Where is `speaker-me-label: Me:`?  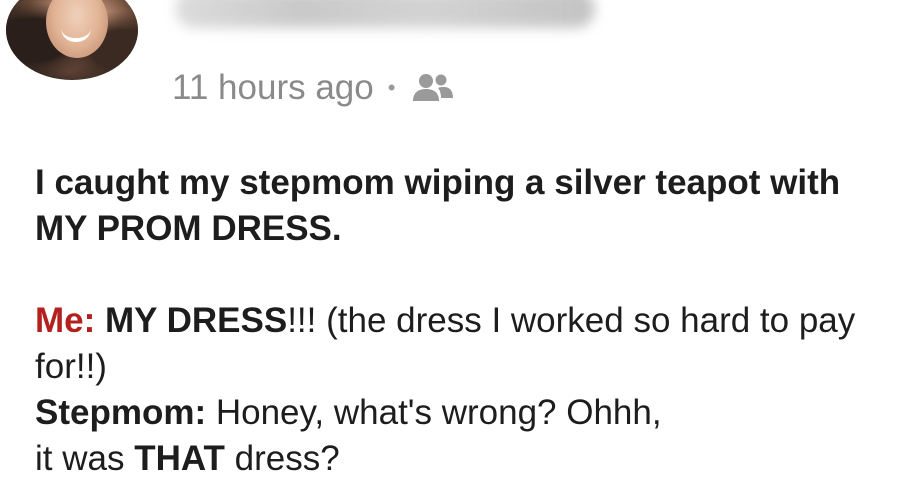 speaker-me-label: Me: is located at coordinates (65, 320).